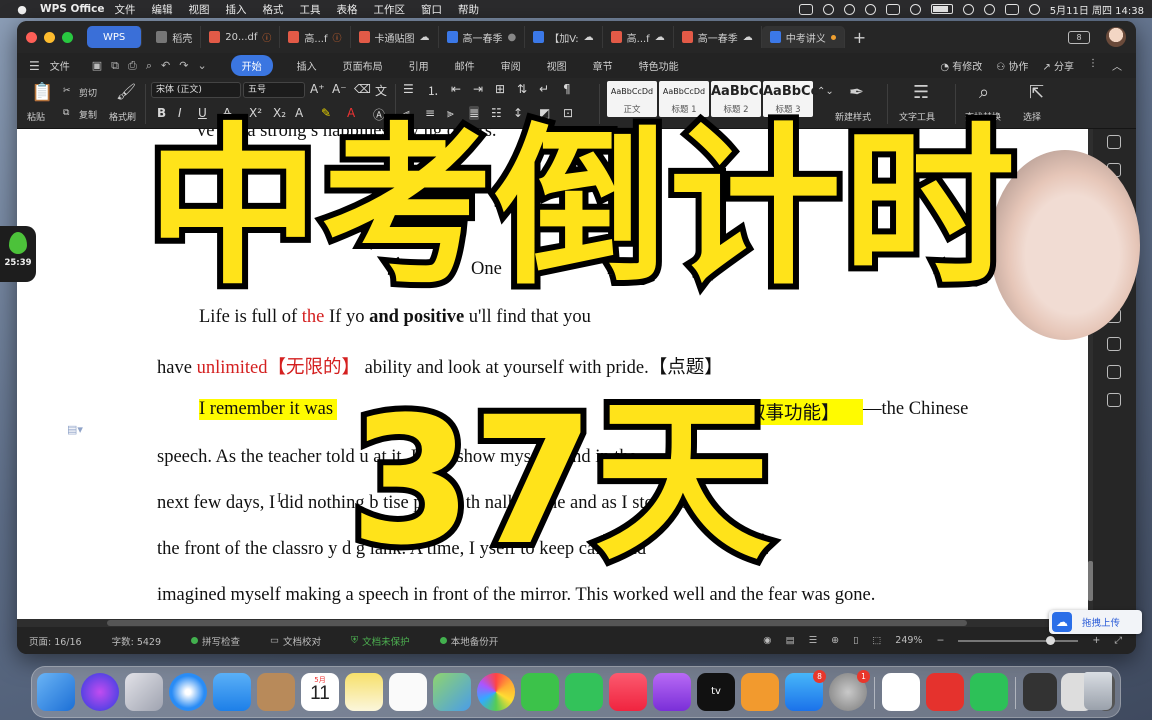 This screenshot has height=720, width=1152. What do you see at coordinates (803, 37) in the screenshot?
I see `tab-doc-active: 中考讲义` at bounding box center [803, 37].